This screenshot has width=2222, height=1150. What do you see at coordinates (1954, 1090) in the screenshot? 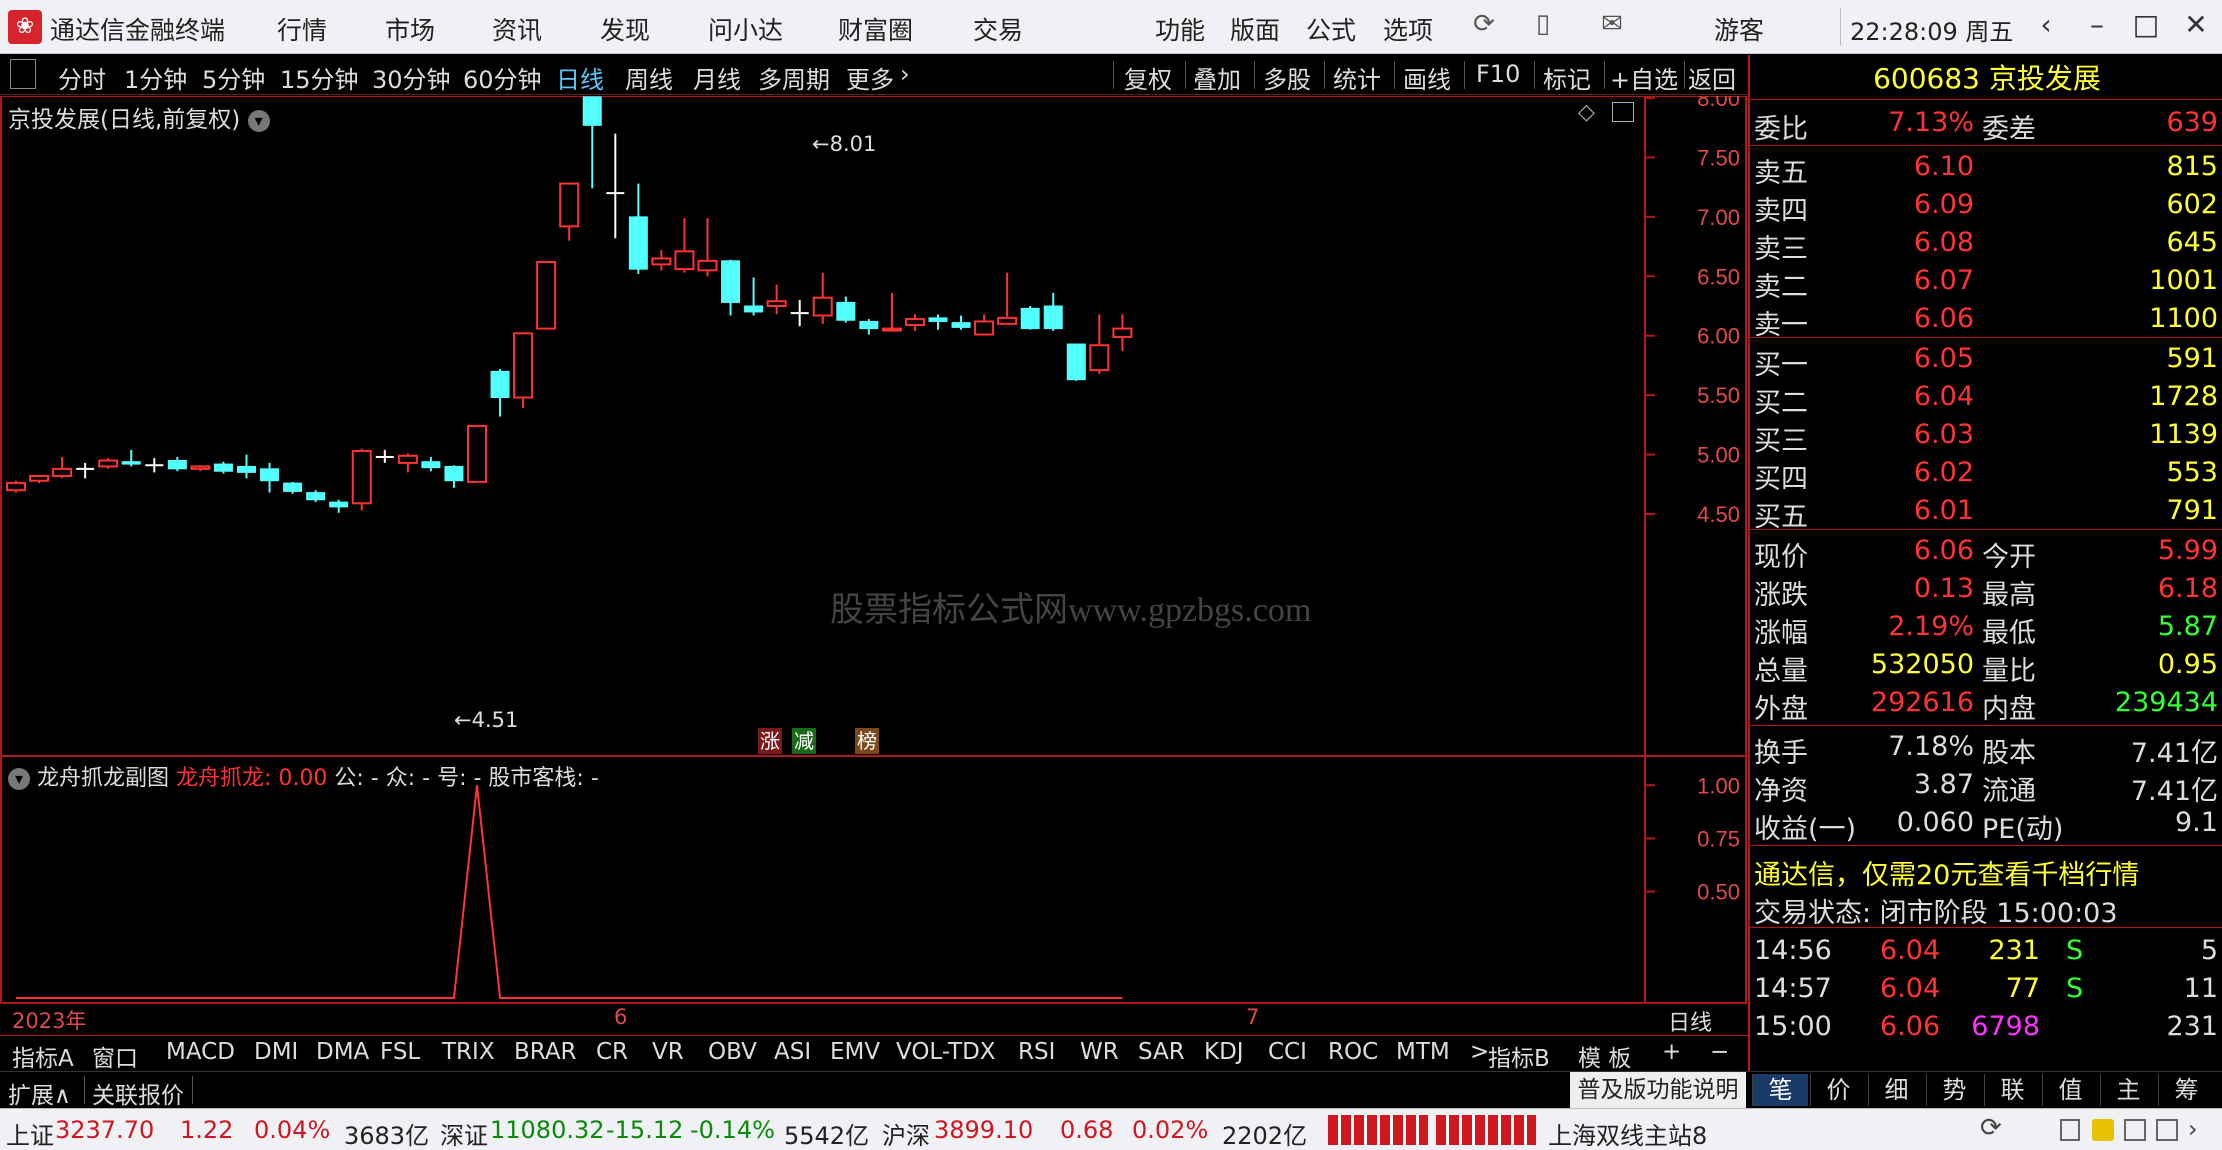
I see `quote-tab: 势` at bounding box center [1954, 1090].